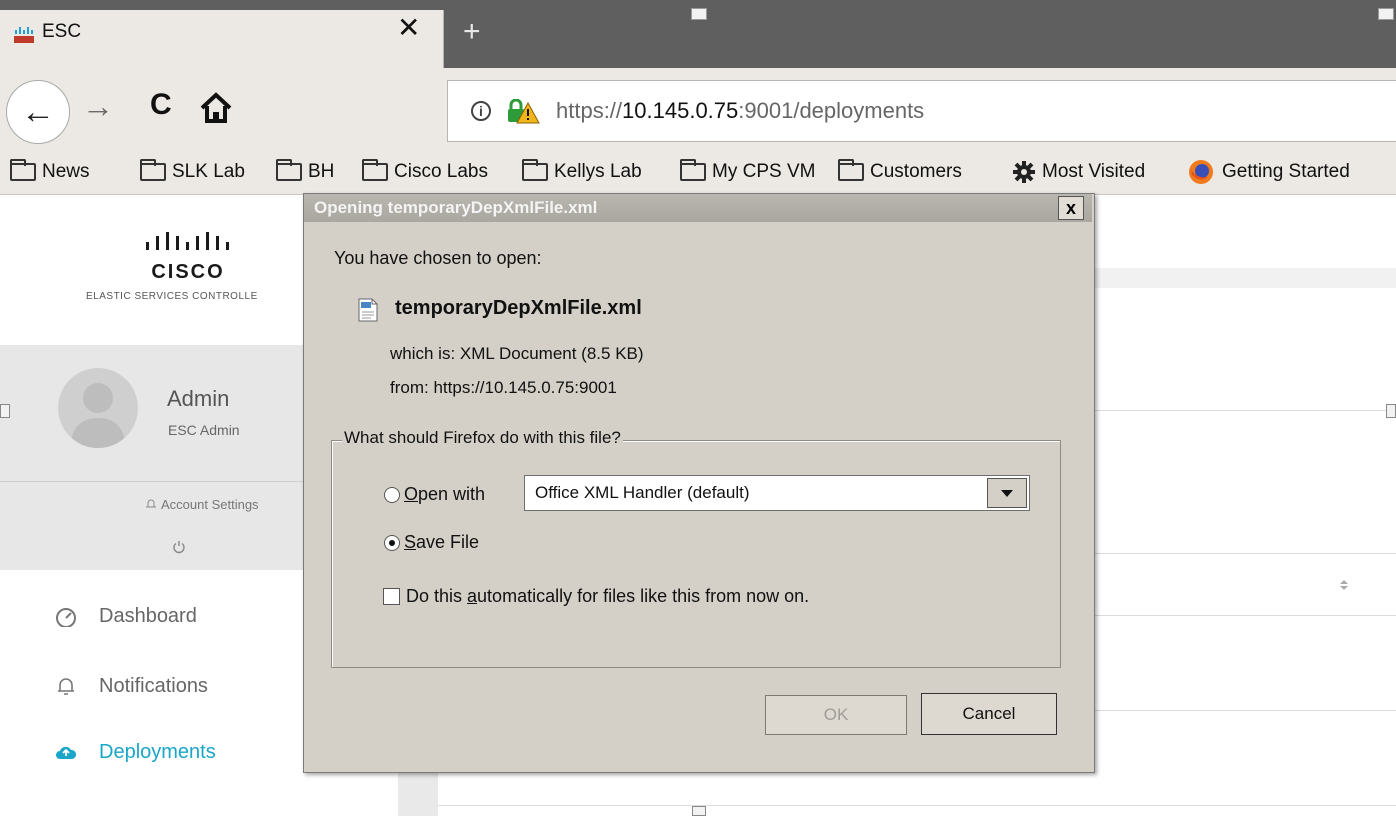 The image size is (1396, 816). I want to click on open-with-selected-value: Office XML Handler (default), so click(642, 492).